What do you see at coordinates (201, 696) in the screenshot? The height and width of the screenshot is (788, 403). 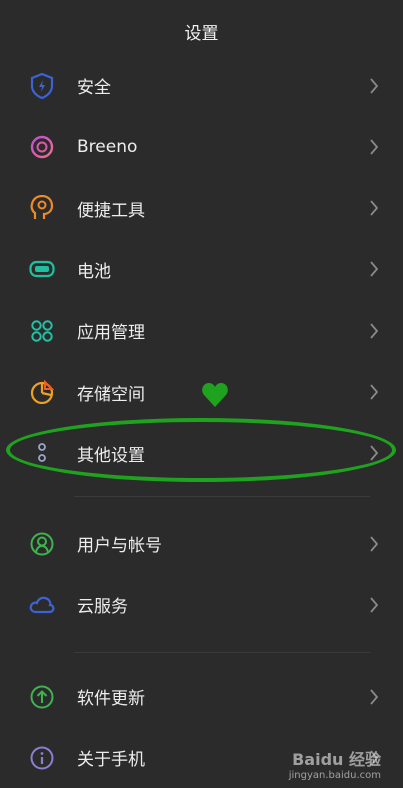 I see `settings-row-software-update: 软件更新` at bounding box center [201, 696].